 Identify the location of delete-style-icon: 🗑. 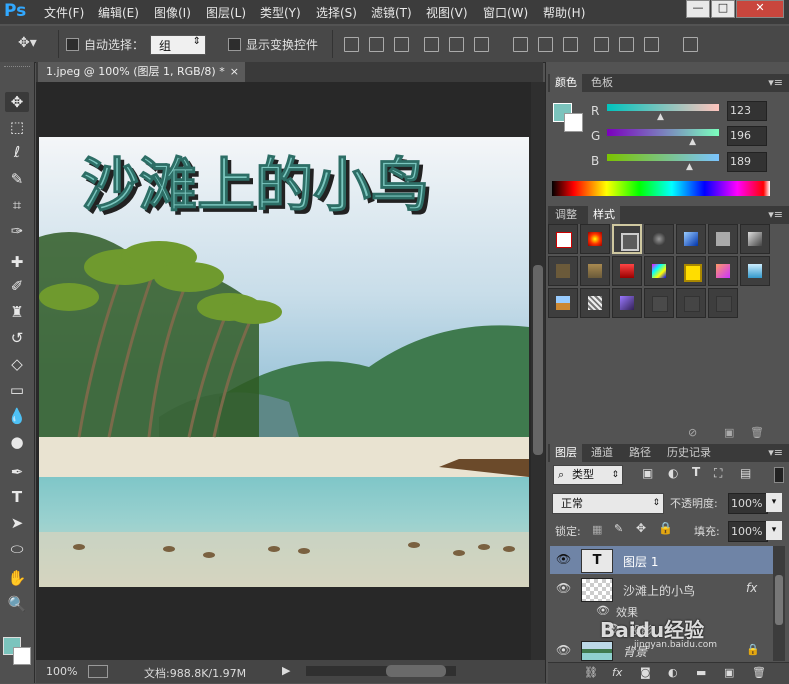
(757, 432).